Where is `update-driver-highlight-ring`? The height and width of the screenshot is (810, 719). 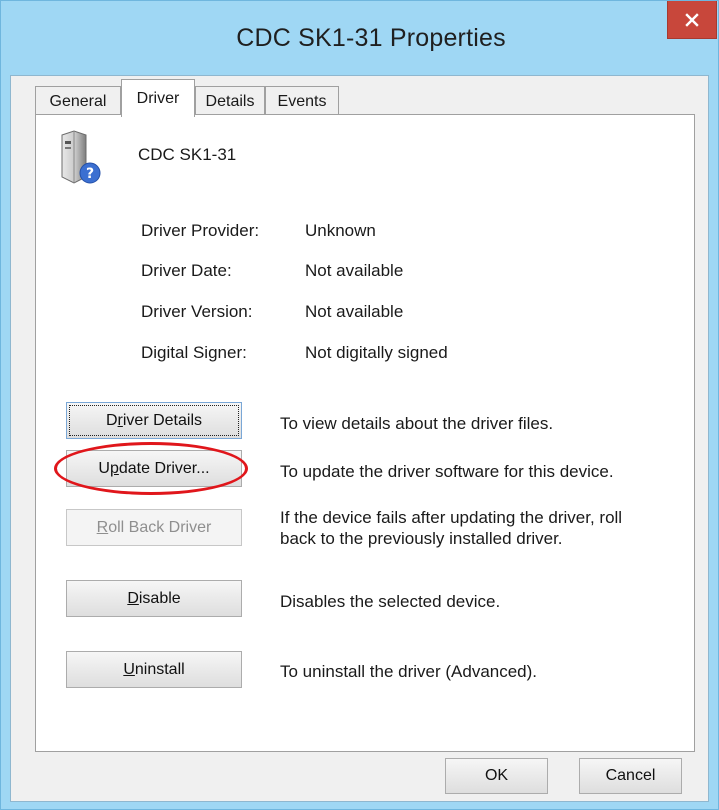 update-driver-highlight-ring is located at coordinates (151, 468).